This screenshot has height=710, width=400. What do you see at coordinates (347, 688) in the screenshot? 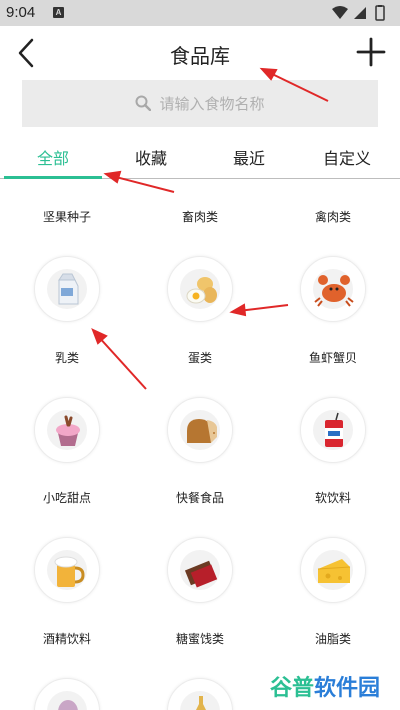
I see `watermark-text: 软件园` at bounding box center [347, 688].